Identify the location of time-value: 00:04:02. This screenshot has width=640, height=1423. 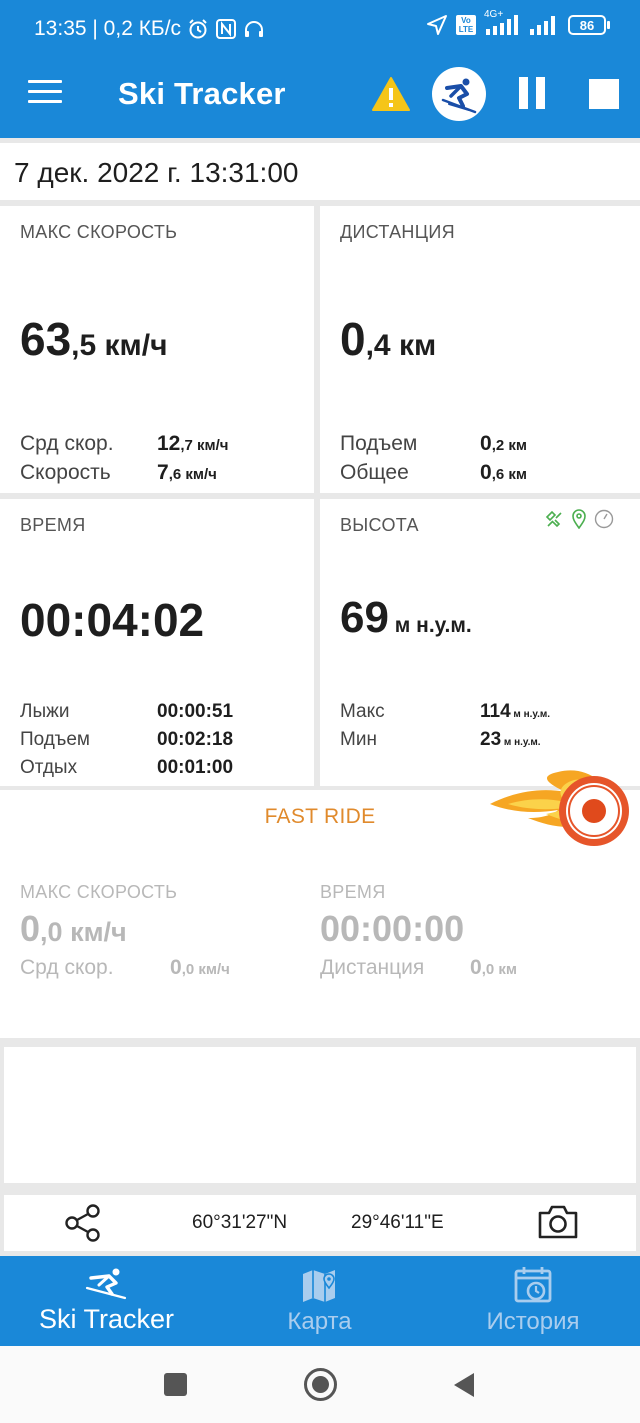
(112, 620).